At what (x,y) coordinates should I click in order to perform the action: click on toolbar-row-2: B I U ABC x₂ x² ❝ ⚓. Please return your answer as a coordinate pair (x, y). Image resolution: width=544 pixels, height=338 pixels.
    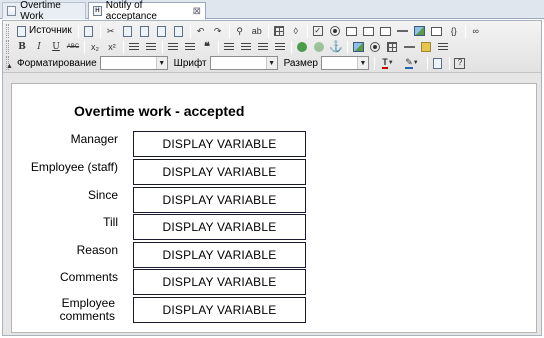
    Looking at the image, I should click on (234, 47).